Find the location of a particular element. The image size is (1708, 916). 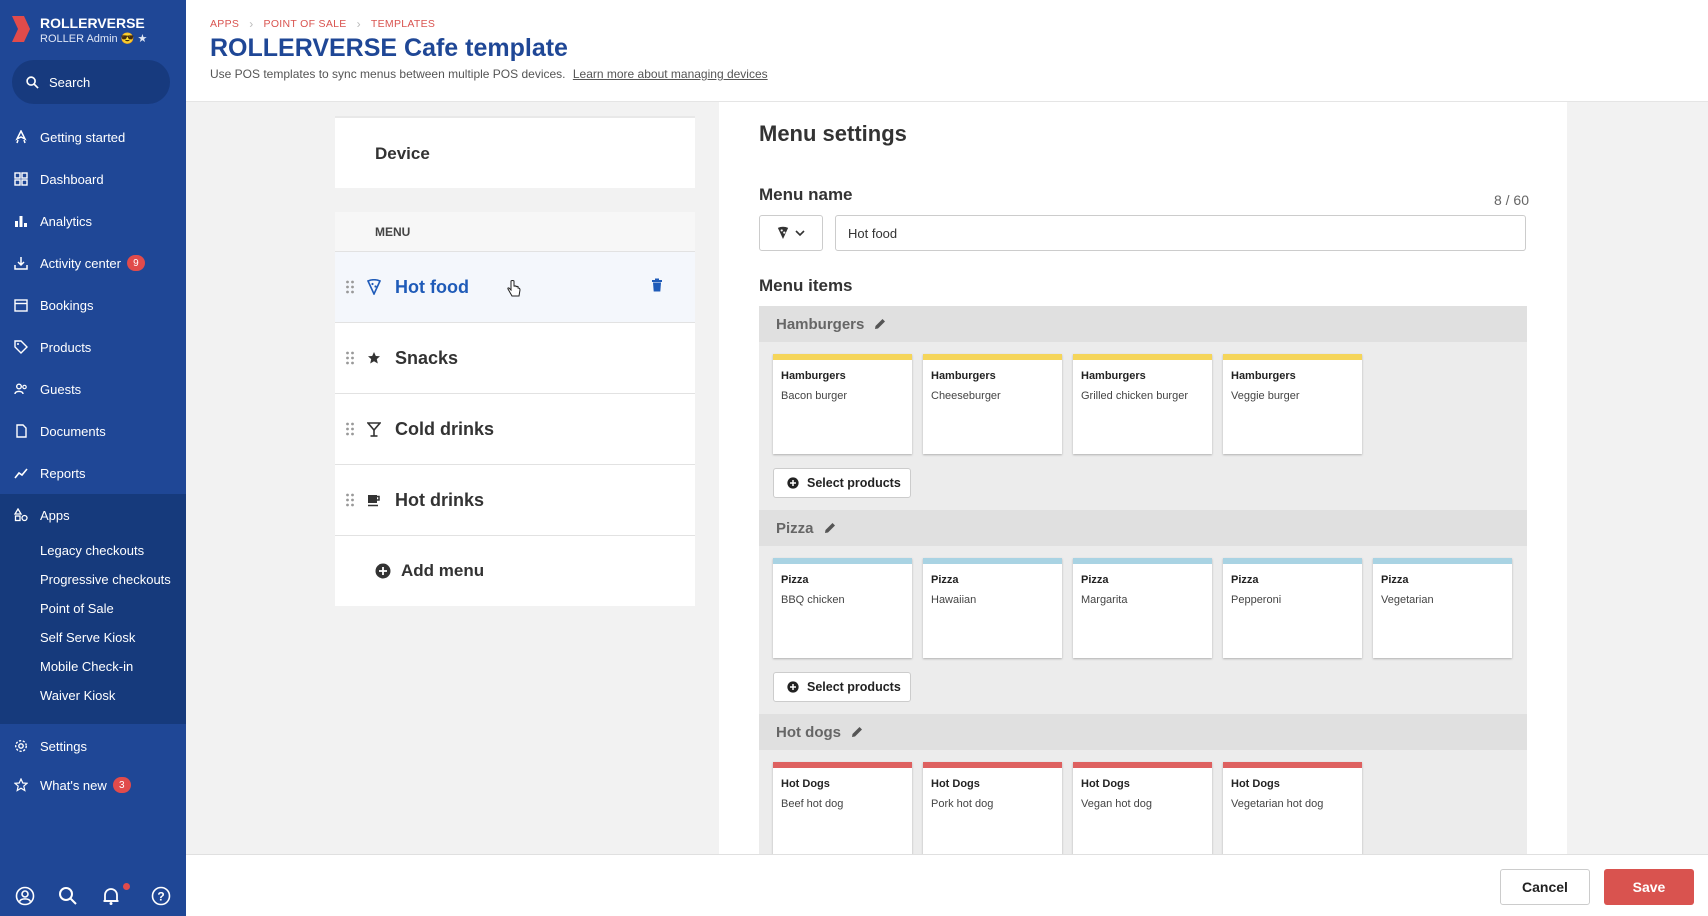

product-card: Hot Dogs Vegan hot dog is located at coordinates (1142, 808).